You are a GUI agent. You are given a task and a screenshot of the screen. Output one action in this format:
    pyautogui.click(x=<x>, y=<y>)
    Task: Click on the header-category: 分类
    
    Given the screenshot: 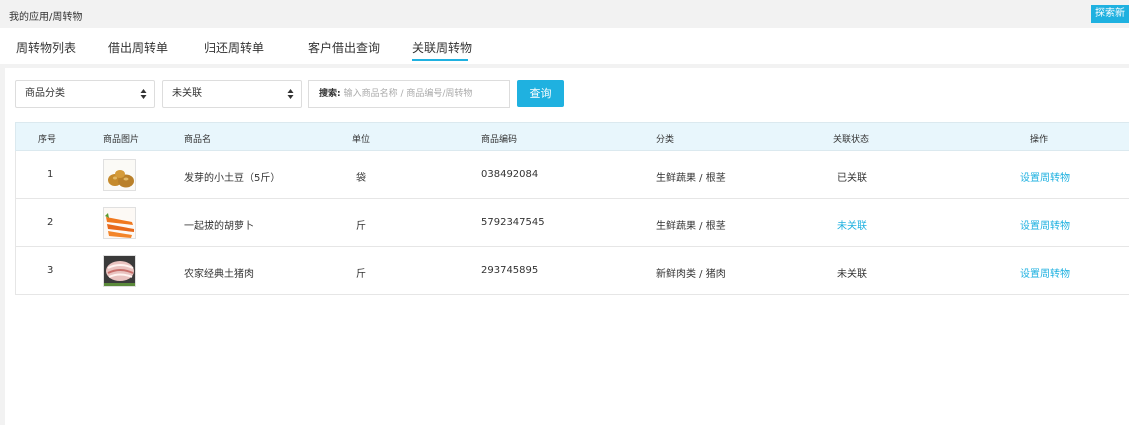 What is the action you would take?
    pyautogui.click(x=665, y=140)
    